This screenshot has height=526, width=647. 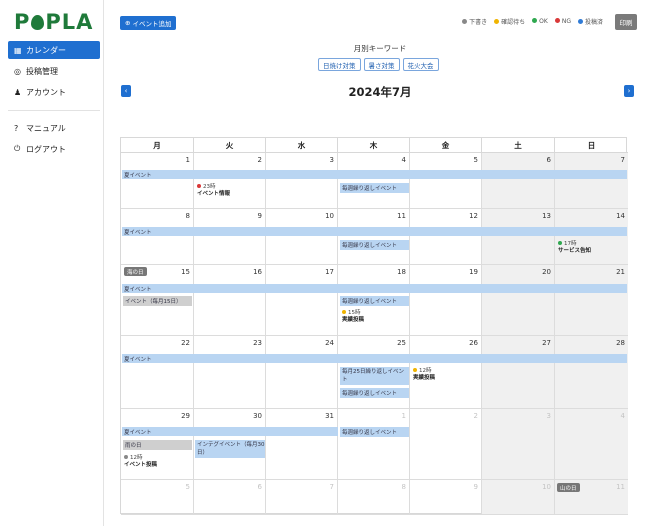 I want to click on post-item: 17時 サービス告知, so click(x=574, y=248).